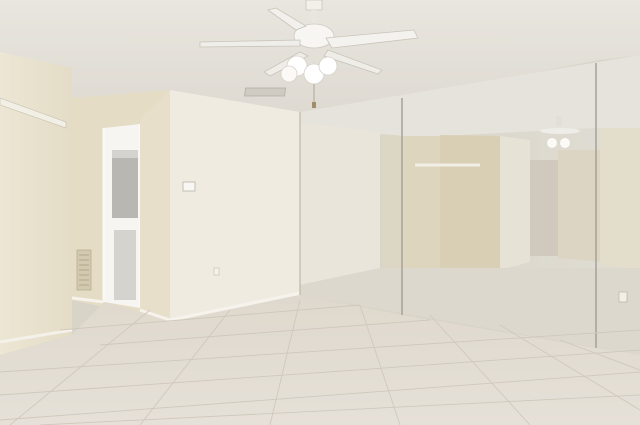 The height and width of the screenshot is (425, 640). What do you see at coordinates (36, 203) in the screenshot?
I see `left-wall` at bounding box center [36, 203].